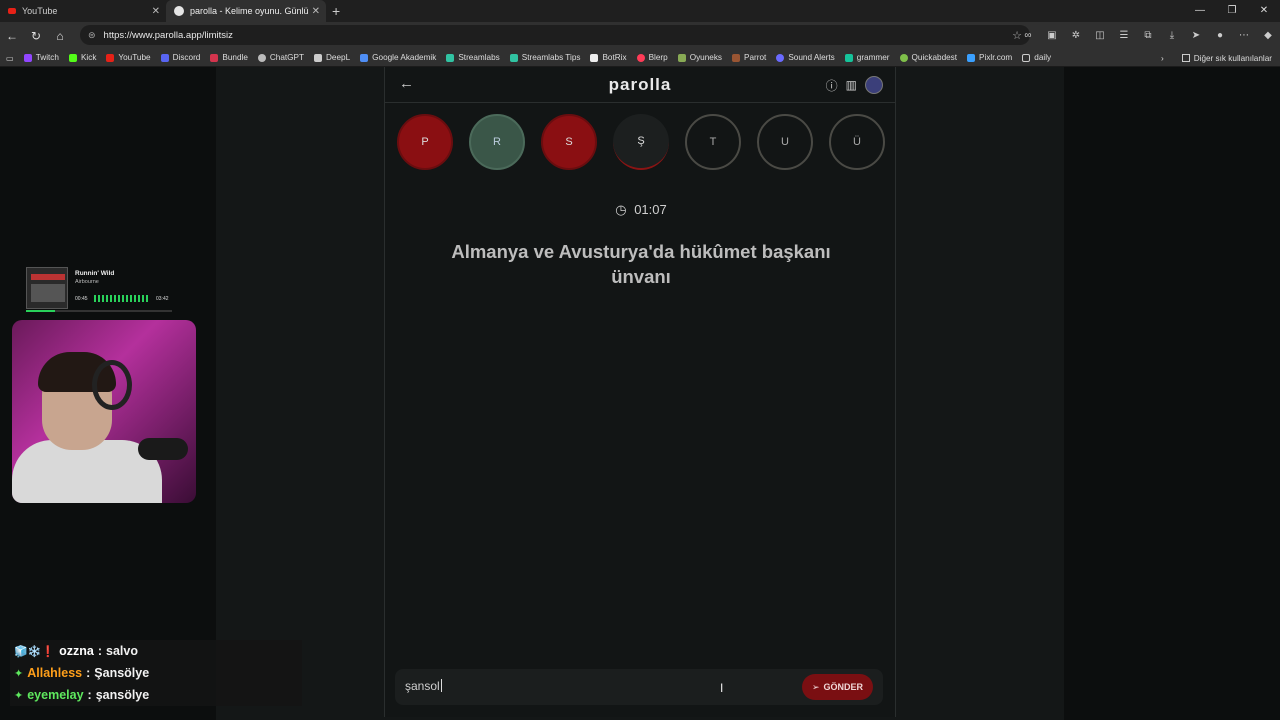 Image resolution: width=1280 pixels, height=720 pixels. What do you see at coordinates (398, 57) in the screenshot?
I see `bookmark-google-akademik: Google Akademik` at bounding box center [398, 57].